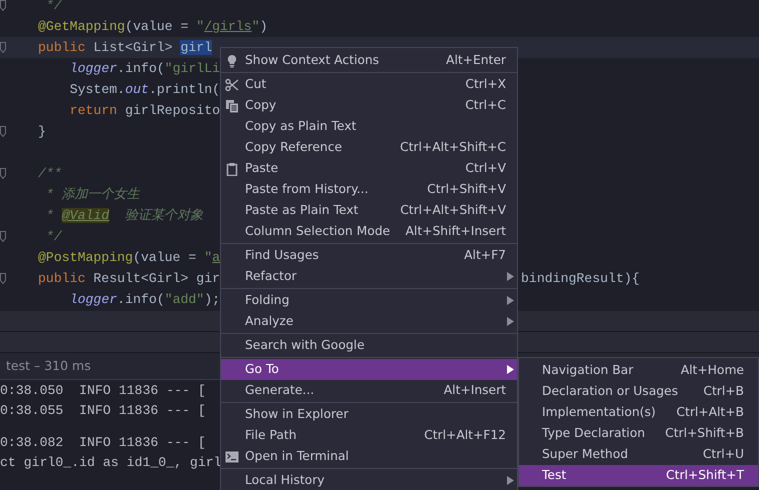 The height and width of the screenshot is (490, 759). What do you see at coordinates (111, 463) in the screenshot?
I see `console-line: ct girl0_.id as id1_0_, girl` at bounding box center [111, 463].